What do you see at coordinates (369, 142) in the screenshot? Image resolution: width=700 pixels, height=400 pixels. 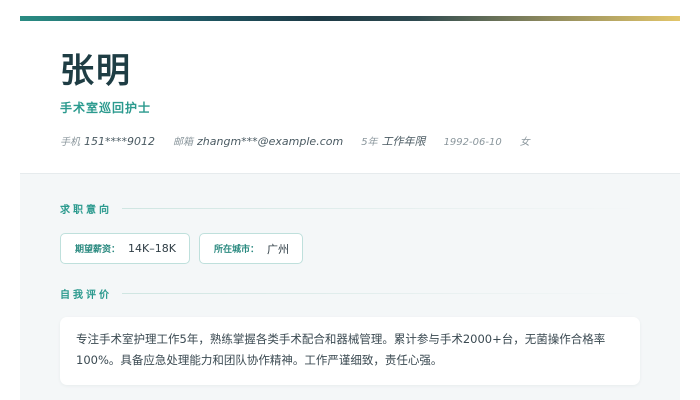 I see `experience-years: 5年` at bounding box center [369, 142].